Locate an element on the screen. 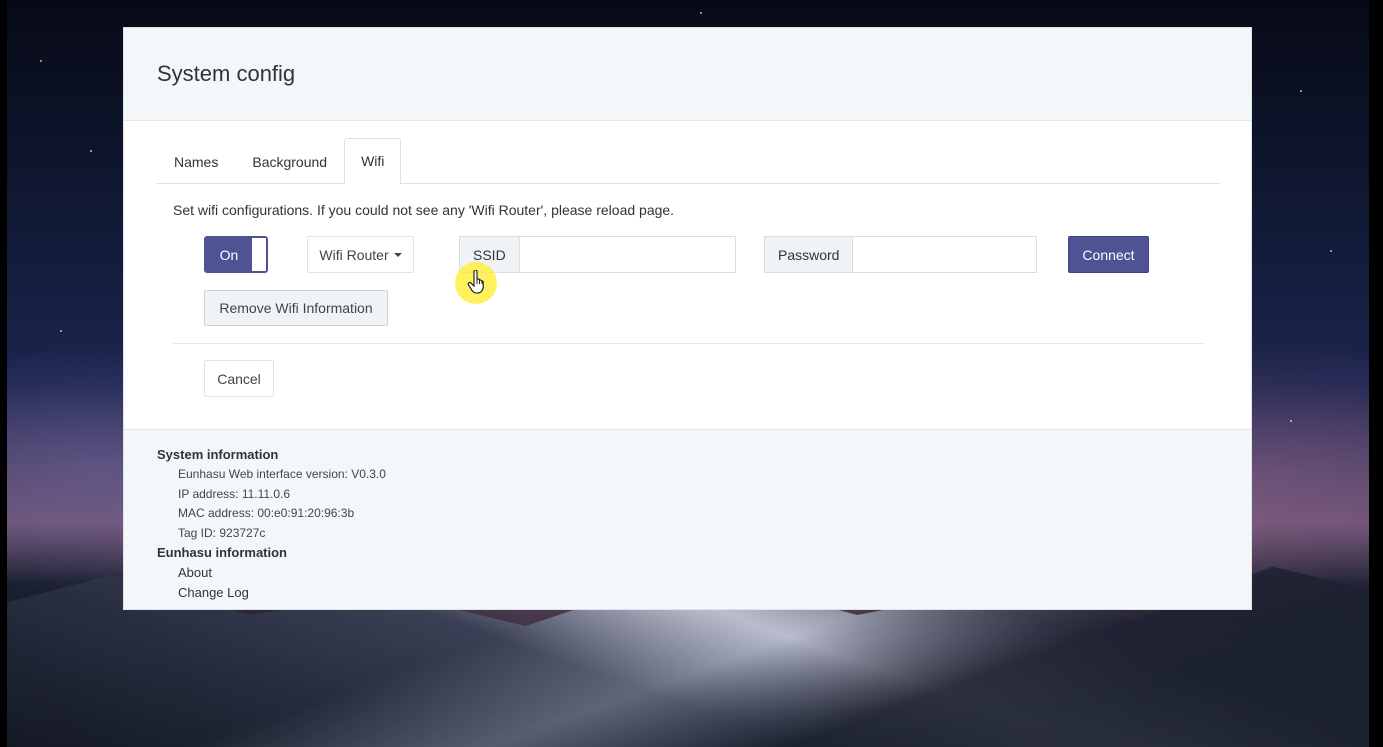 The width and height of the screenshot is (1383, 747). tab-wifi: Wifi is located at coordinates (373, 161).